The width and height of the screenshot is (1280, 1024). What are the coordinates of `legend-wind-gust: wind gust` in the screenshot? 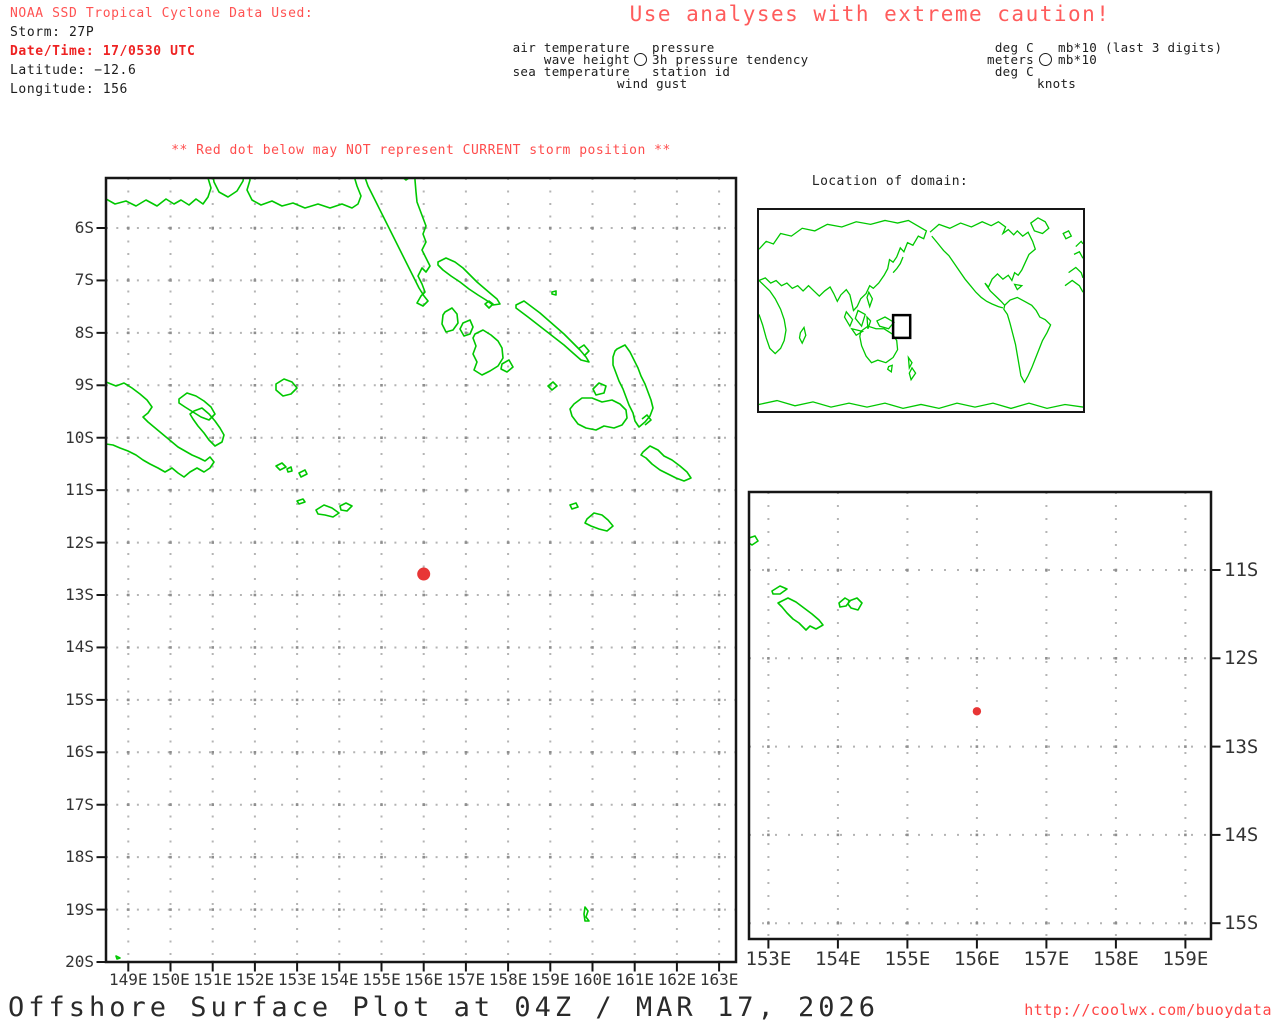 It's located at (652, 83).